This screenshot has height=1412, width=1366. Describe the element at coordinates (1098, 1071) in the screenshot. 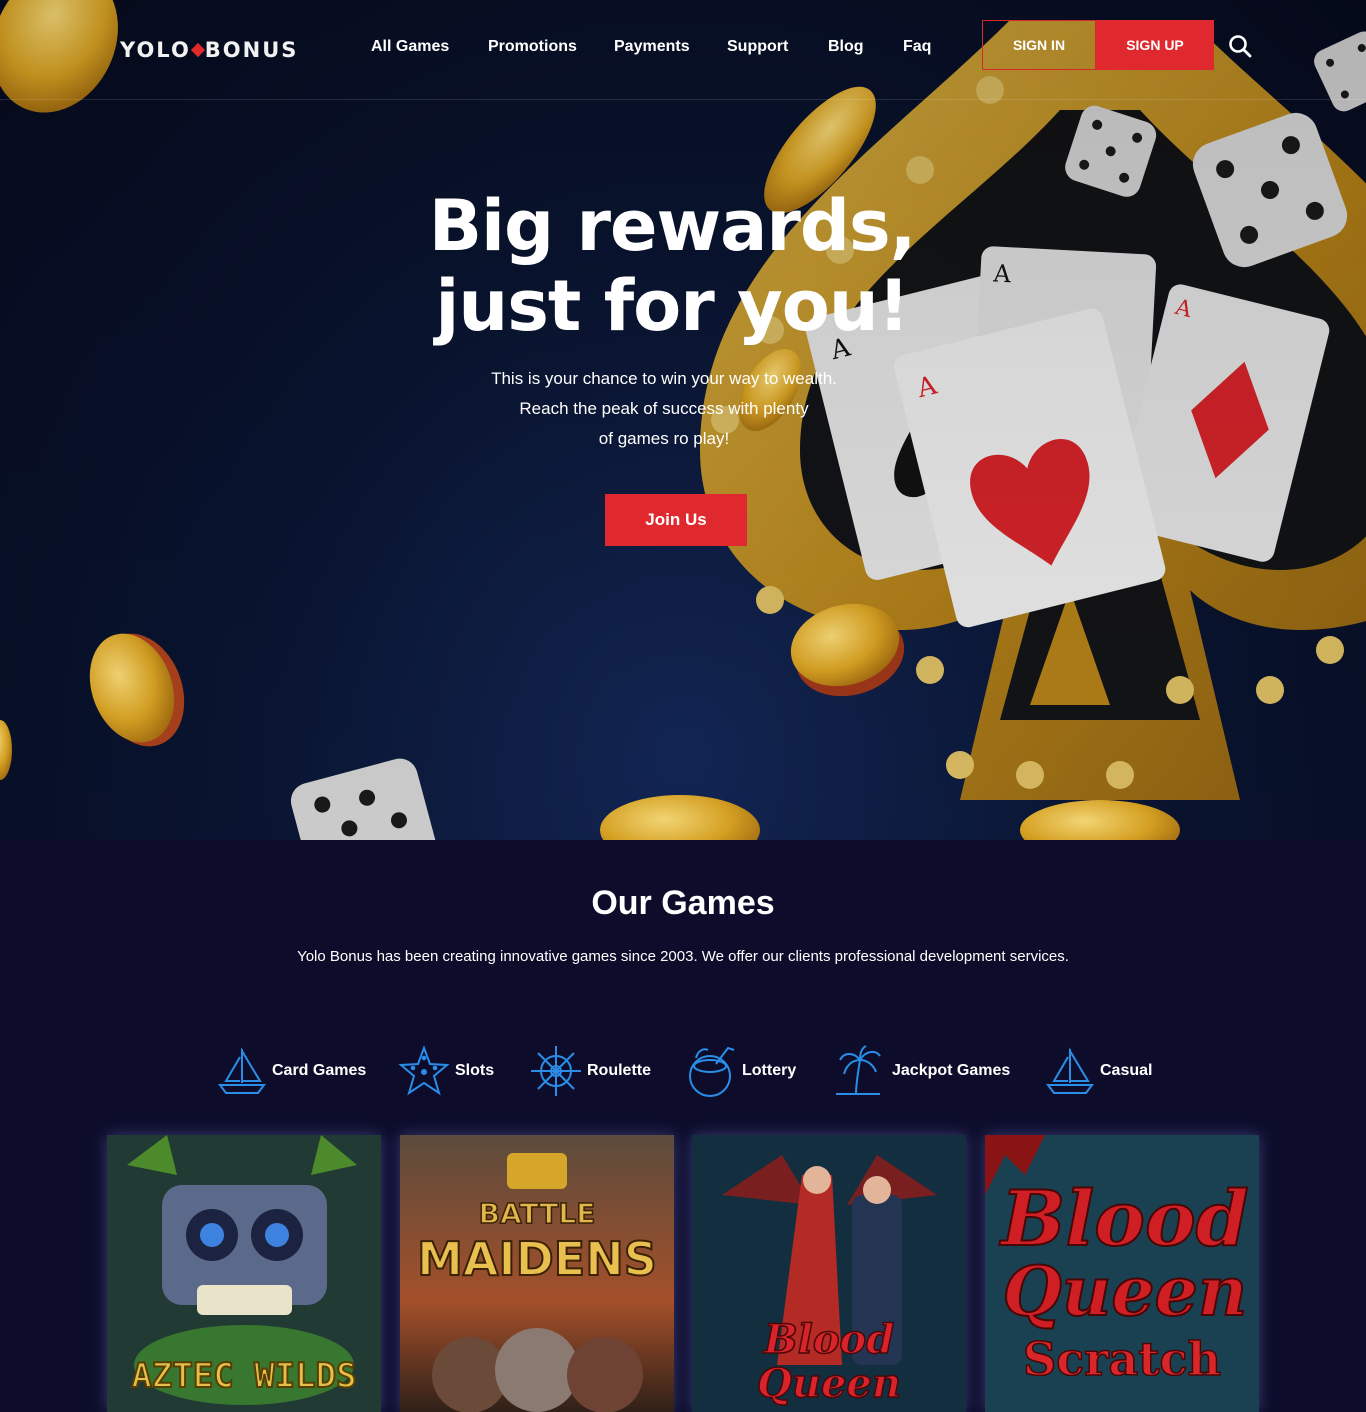

I see `category-casual: Casual` at that location.